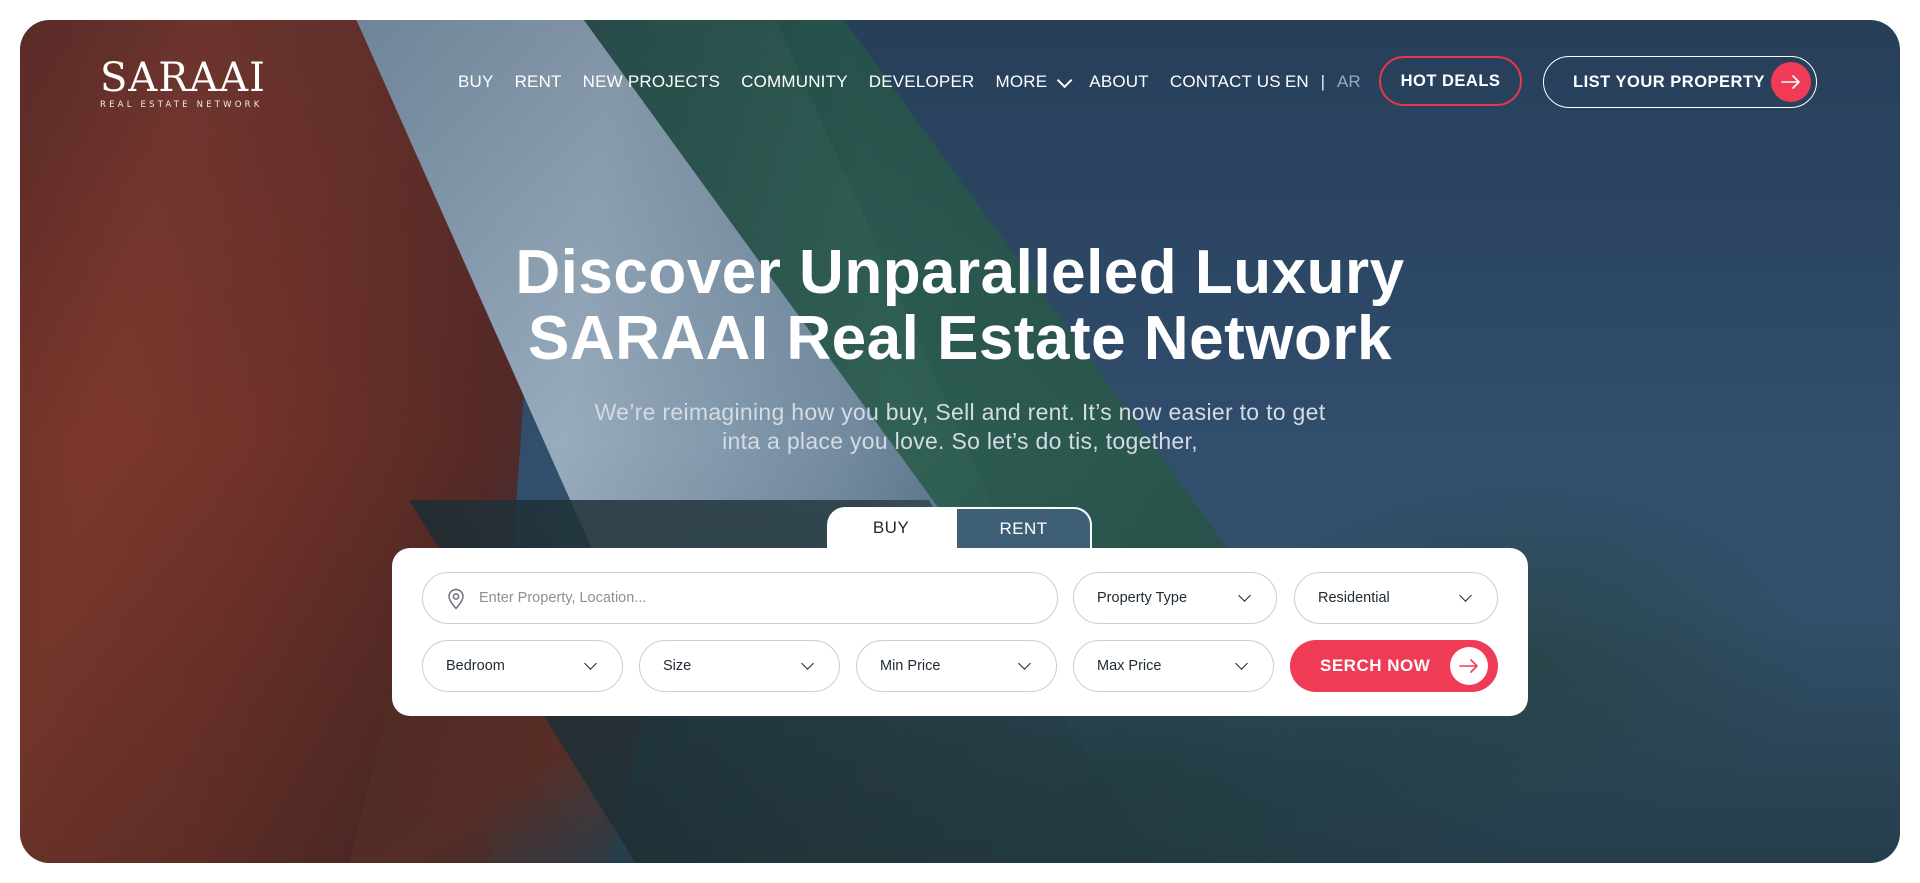 This screenshot has height=883, width=1920. I want to click on nav-item-buy: BUY, so click(476, 82).